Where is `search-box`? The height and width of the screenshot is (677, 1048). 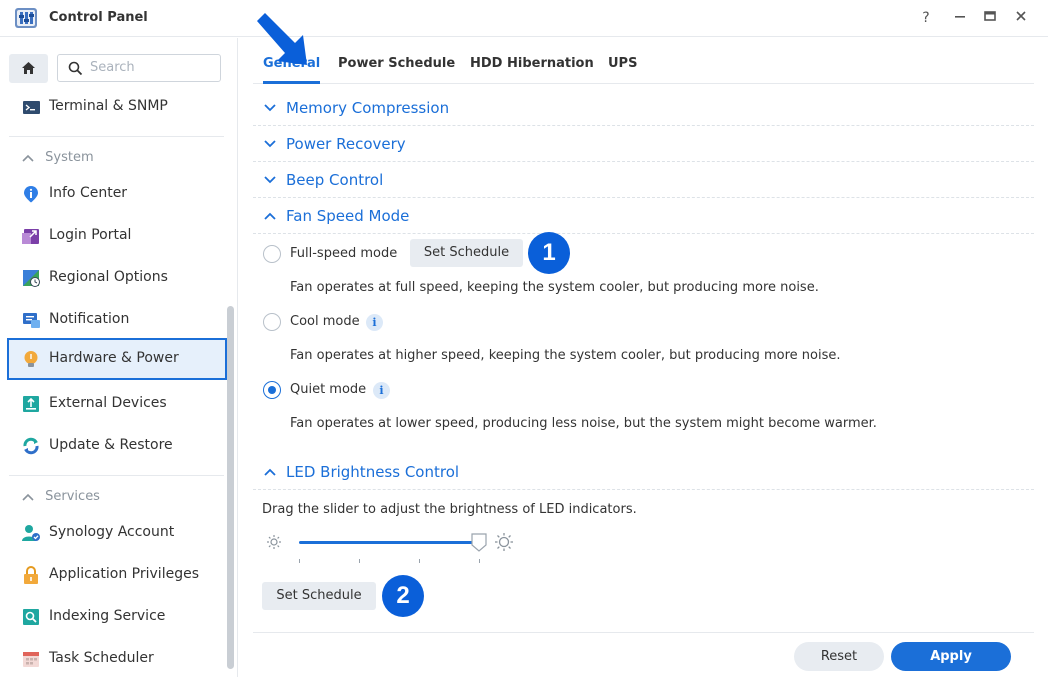
search-box is located at coordinates (139, 68).